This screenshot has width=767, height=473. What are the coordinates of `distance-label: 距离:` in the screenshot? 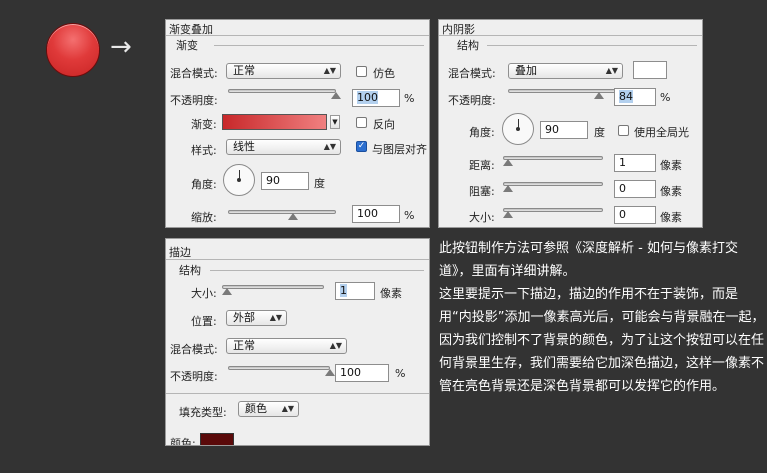 It's located at (482, 165).